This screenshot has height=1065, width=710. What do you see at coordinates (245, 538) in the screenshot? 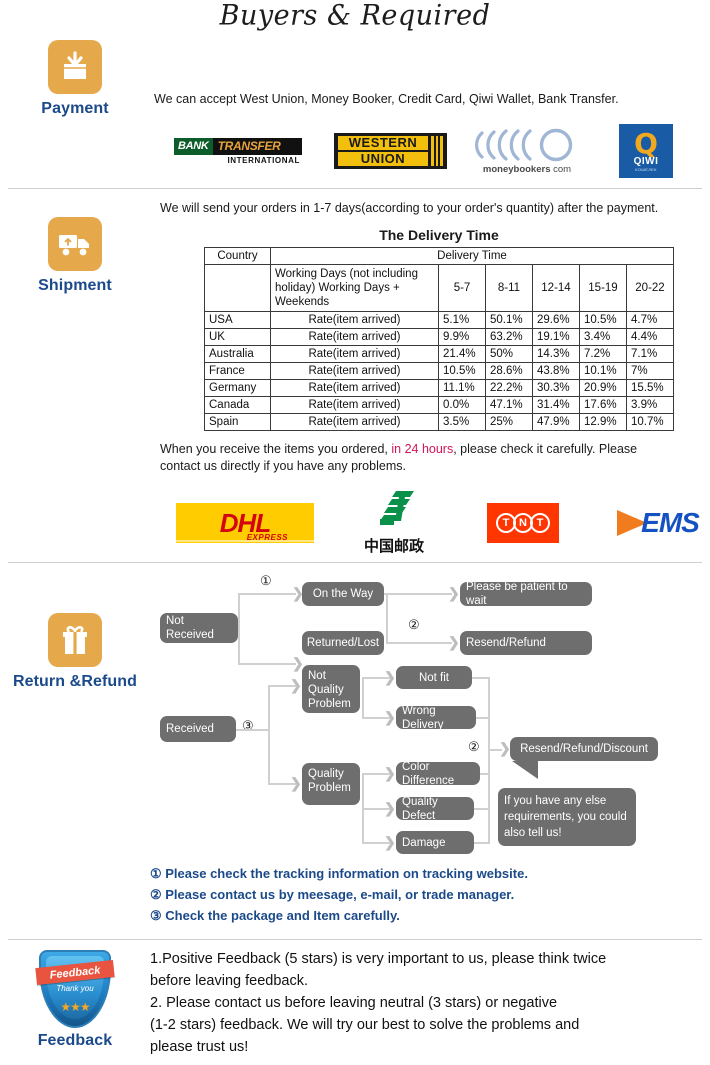
I see `dhl-stripes` at bounding box center [245, 538].